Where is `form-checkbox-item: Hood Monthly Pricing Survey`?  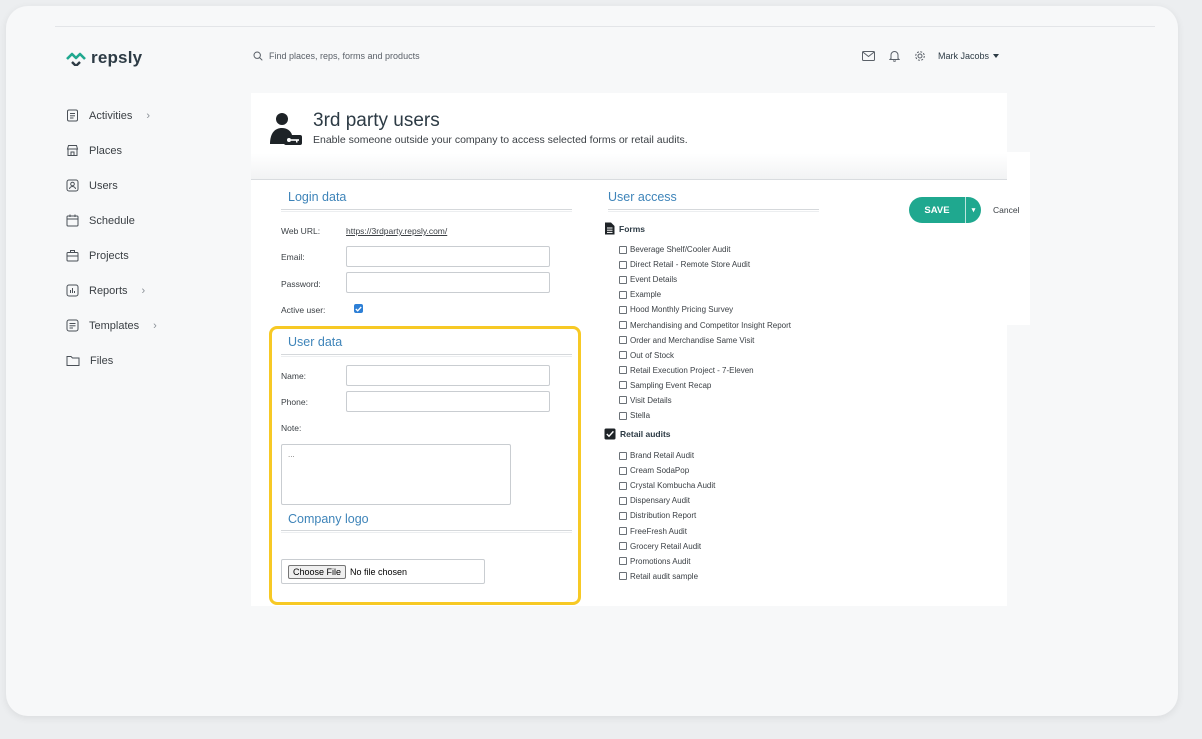
form-checkbox-item: Hood Monthly Pricing Survey is located at coordinates (705, 309).